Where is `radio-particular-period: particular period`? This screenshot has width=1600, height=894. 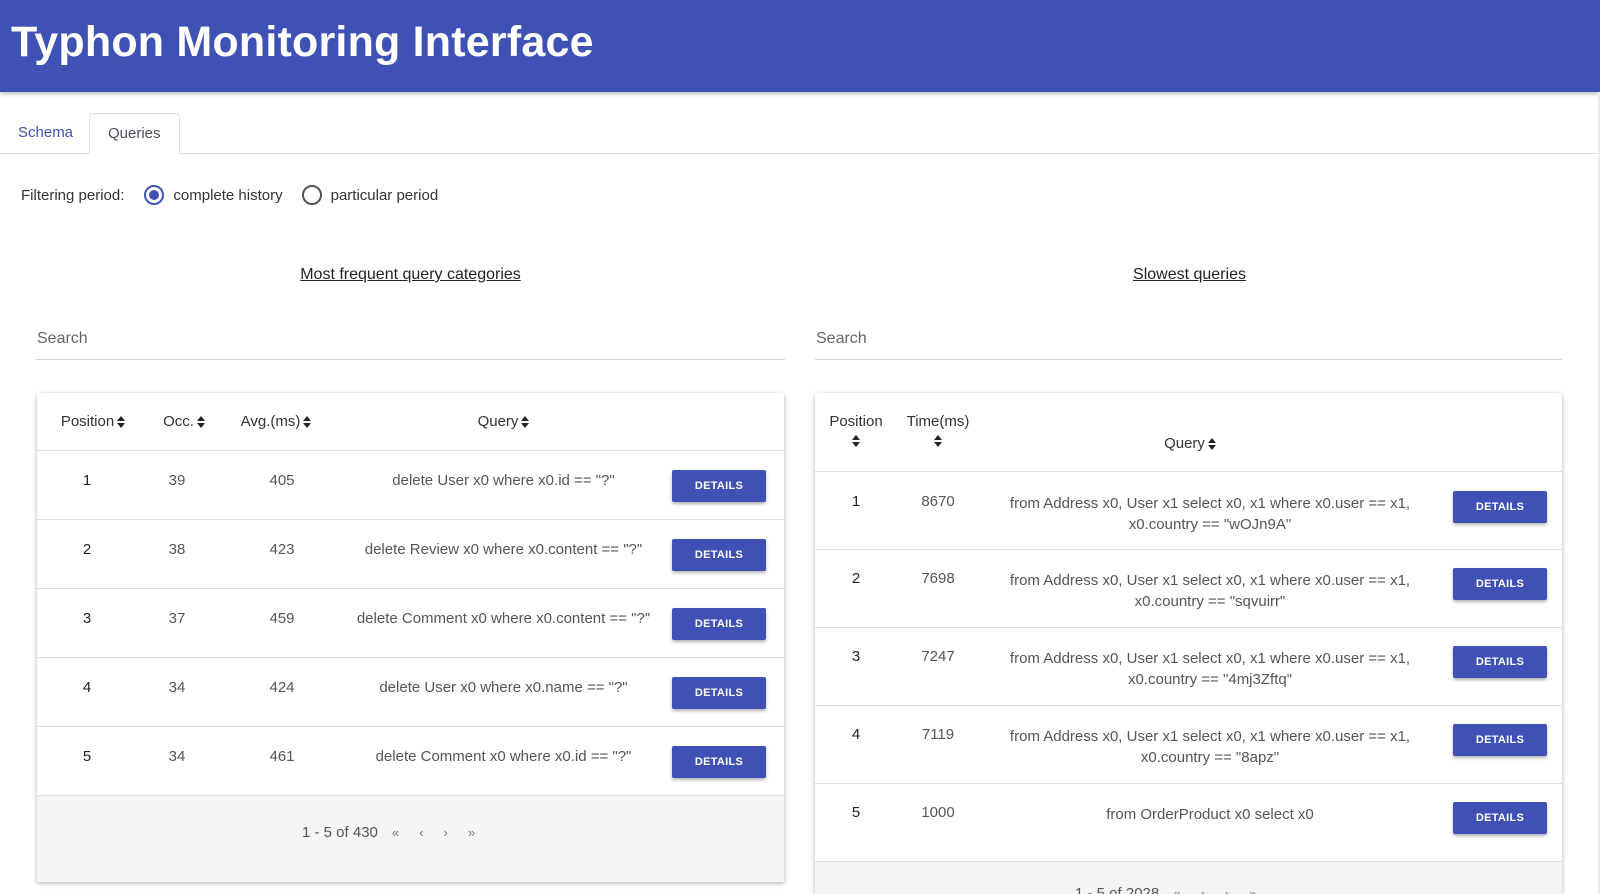
radio-particular-period: particular period is located at coordinates (370, 195).